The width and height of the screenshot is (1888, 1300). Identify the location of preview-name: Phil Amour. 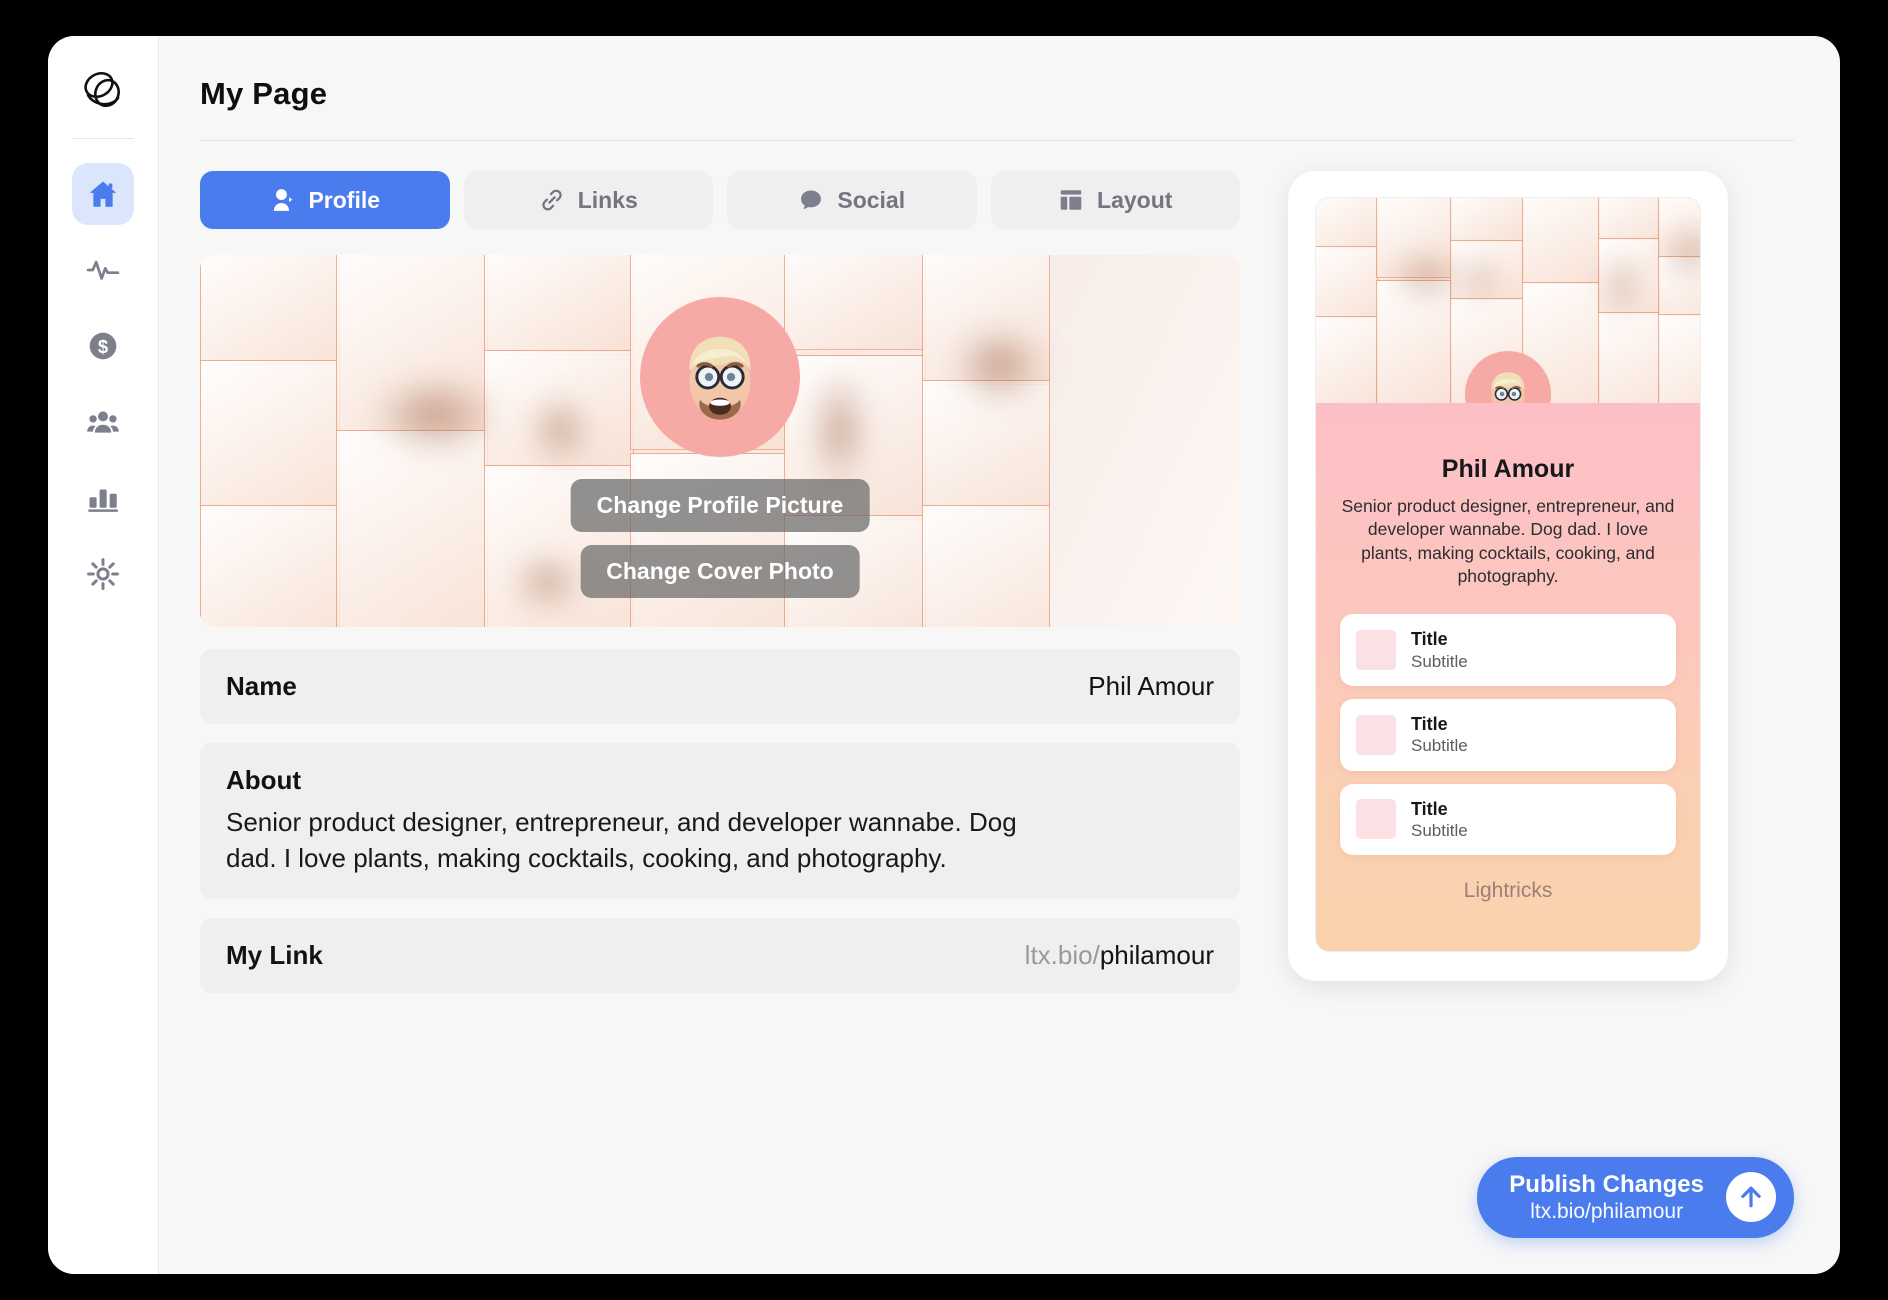
(1508, 469).